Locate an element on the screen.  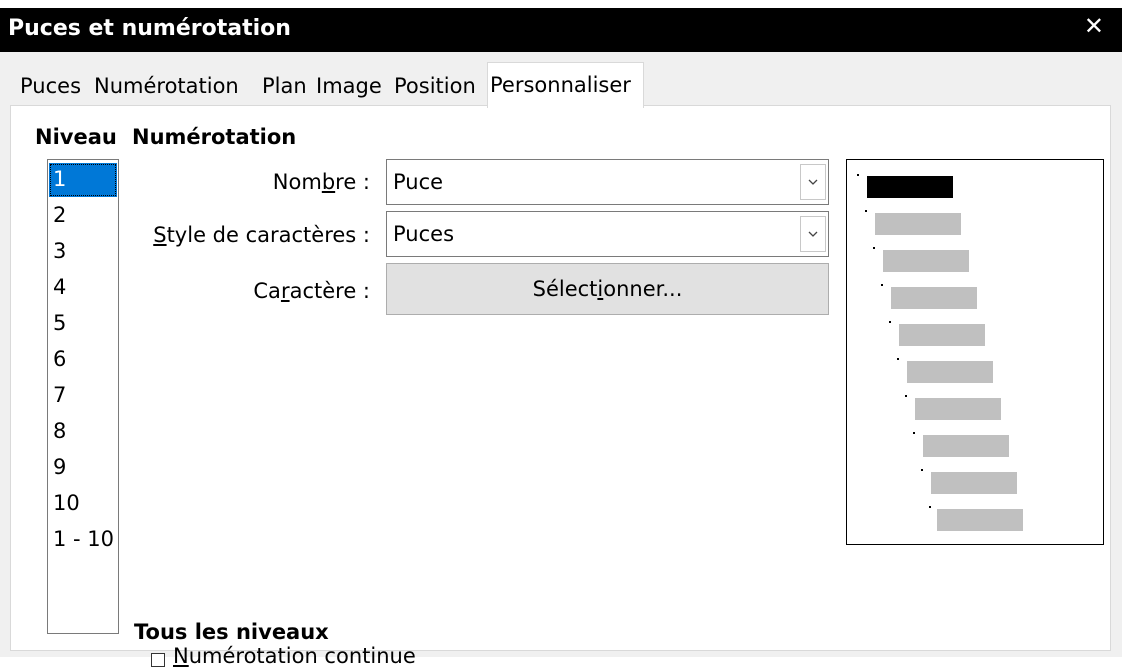
tab-numerotation: Numérotation is located at coordinates (166, 87).